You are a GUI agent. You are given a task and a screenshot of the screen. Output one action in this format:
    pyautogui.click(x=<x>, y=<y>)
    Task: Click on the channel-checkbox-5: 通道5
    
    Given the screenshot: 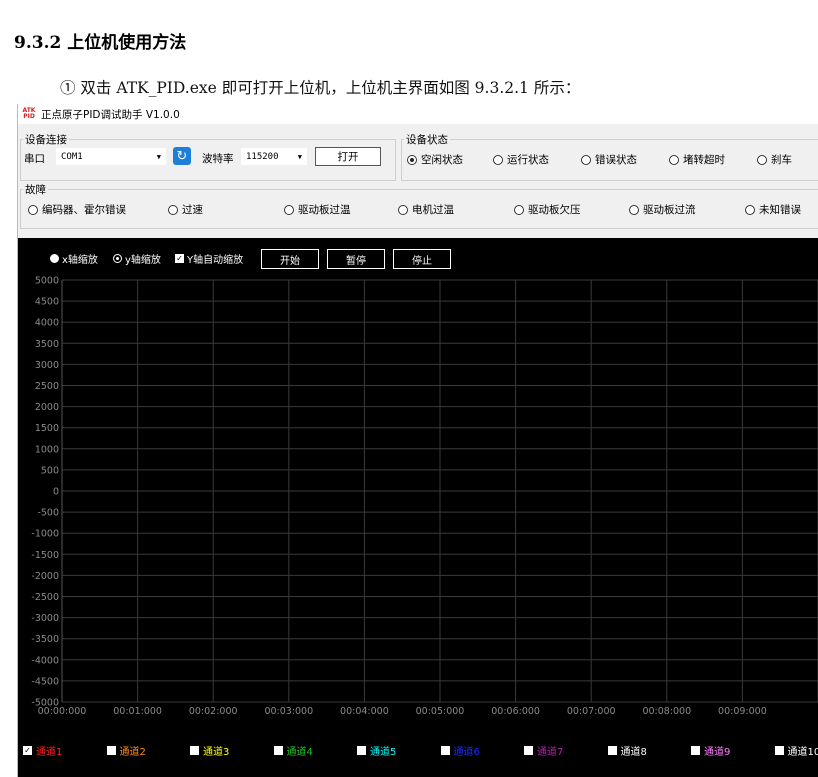 What is the action you would take?
    pyautogui.click(x=376, y=750)
    